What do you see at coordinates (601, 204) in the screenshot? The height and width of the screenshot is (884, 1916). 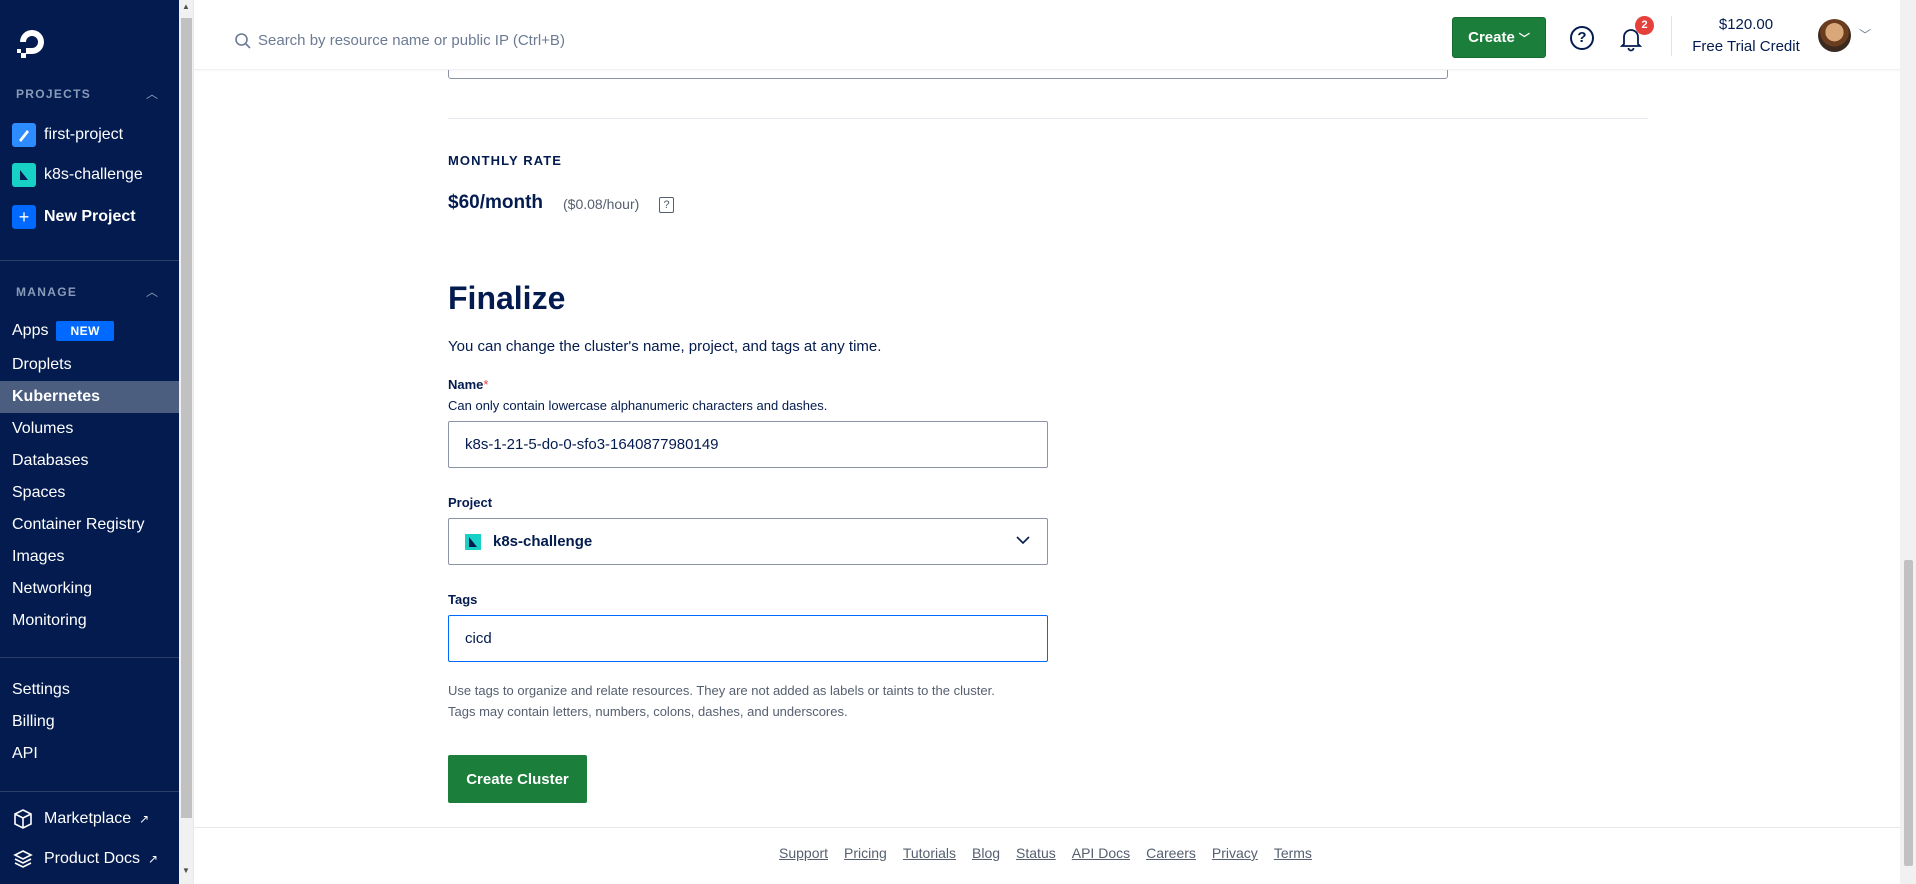 I see `hourly-price: ($0.08/hour)` at bounding box center [601, 204].